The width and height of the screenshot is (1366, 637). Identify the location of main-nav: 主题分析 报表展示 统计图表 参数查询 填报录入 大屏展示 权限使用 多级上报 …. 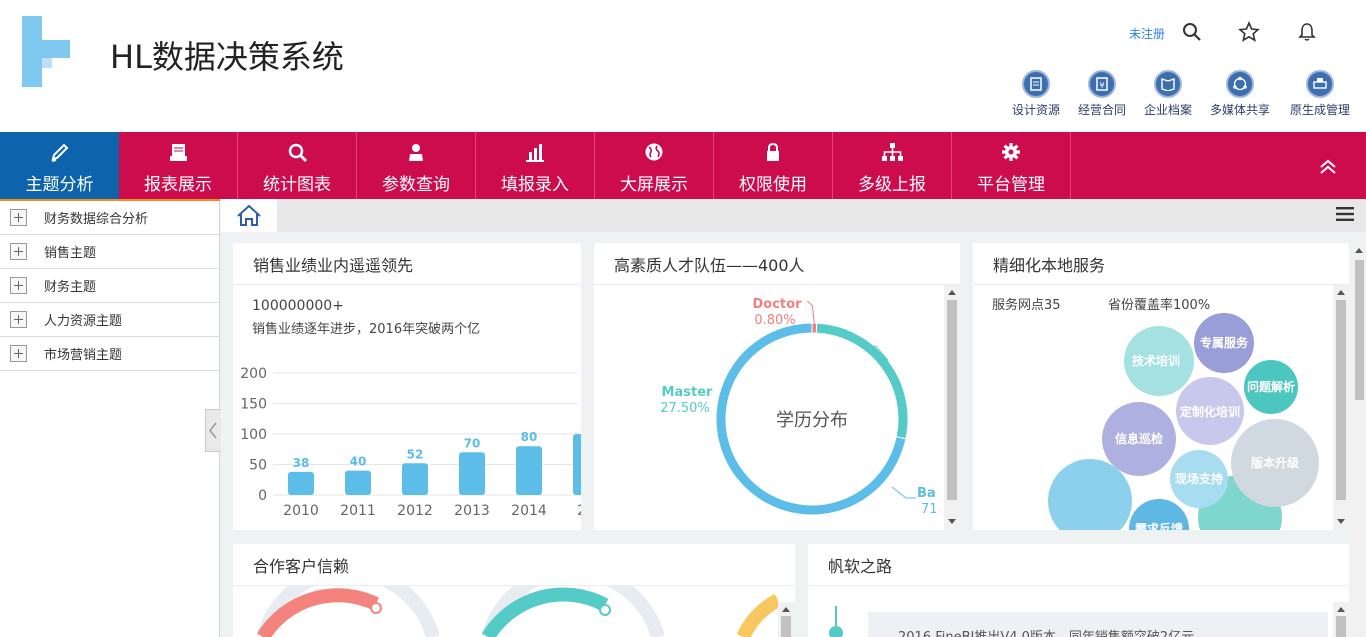
(683, 165).